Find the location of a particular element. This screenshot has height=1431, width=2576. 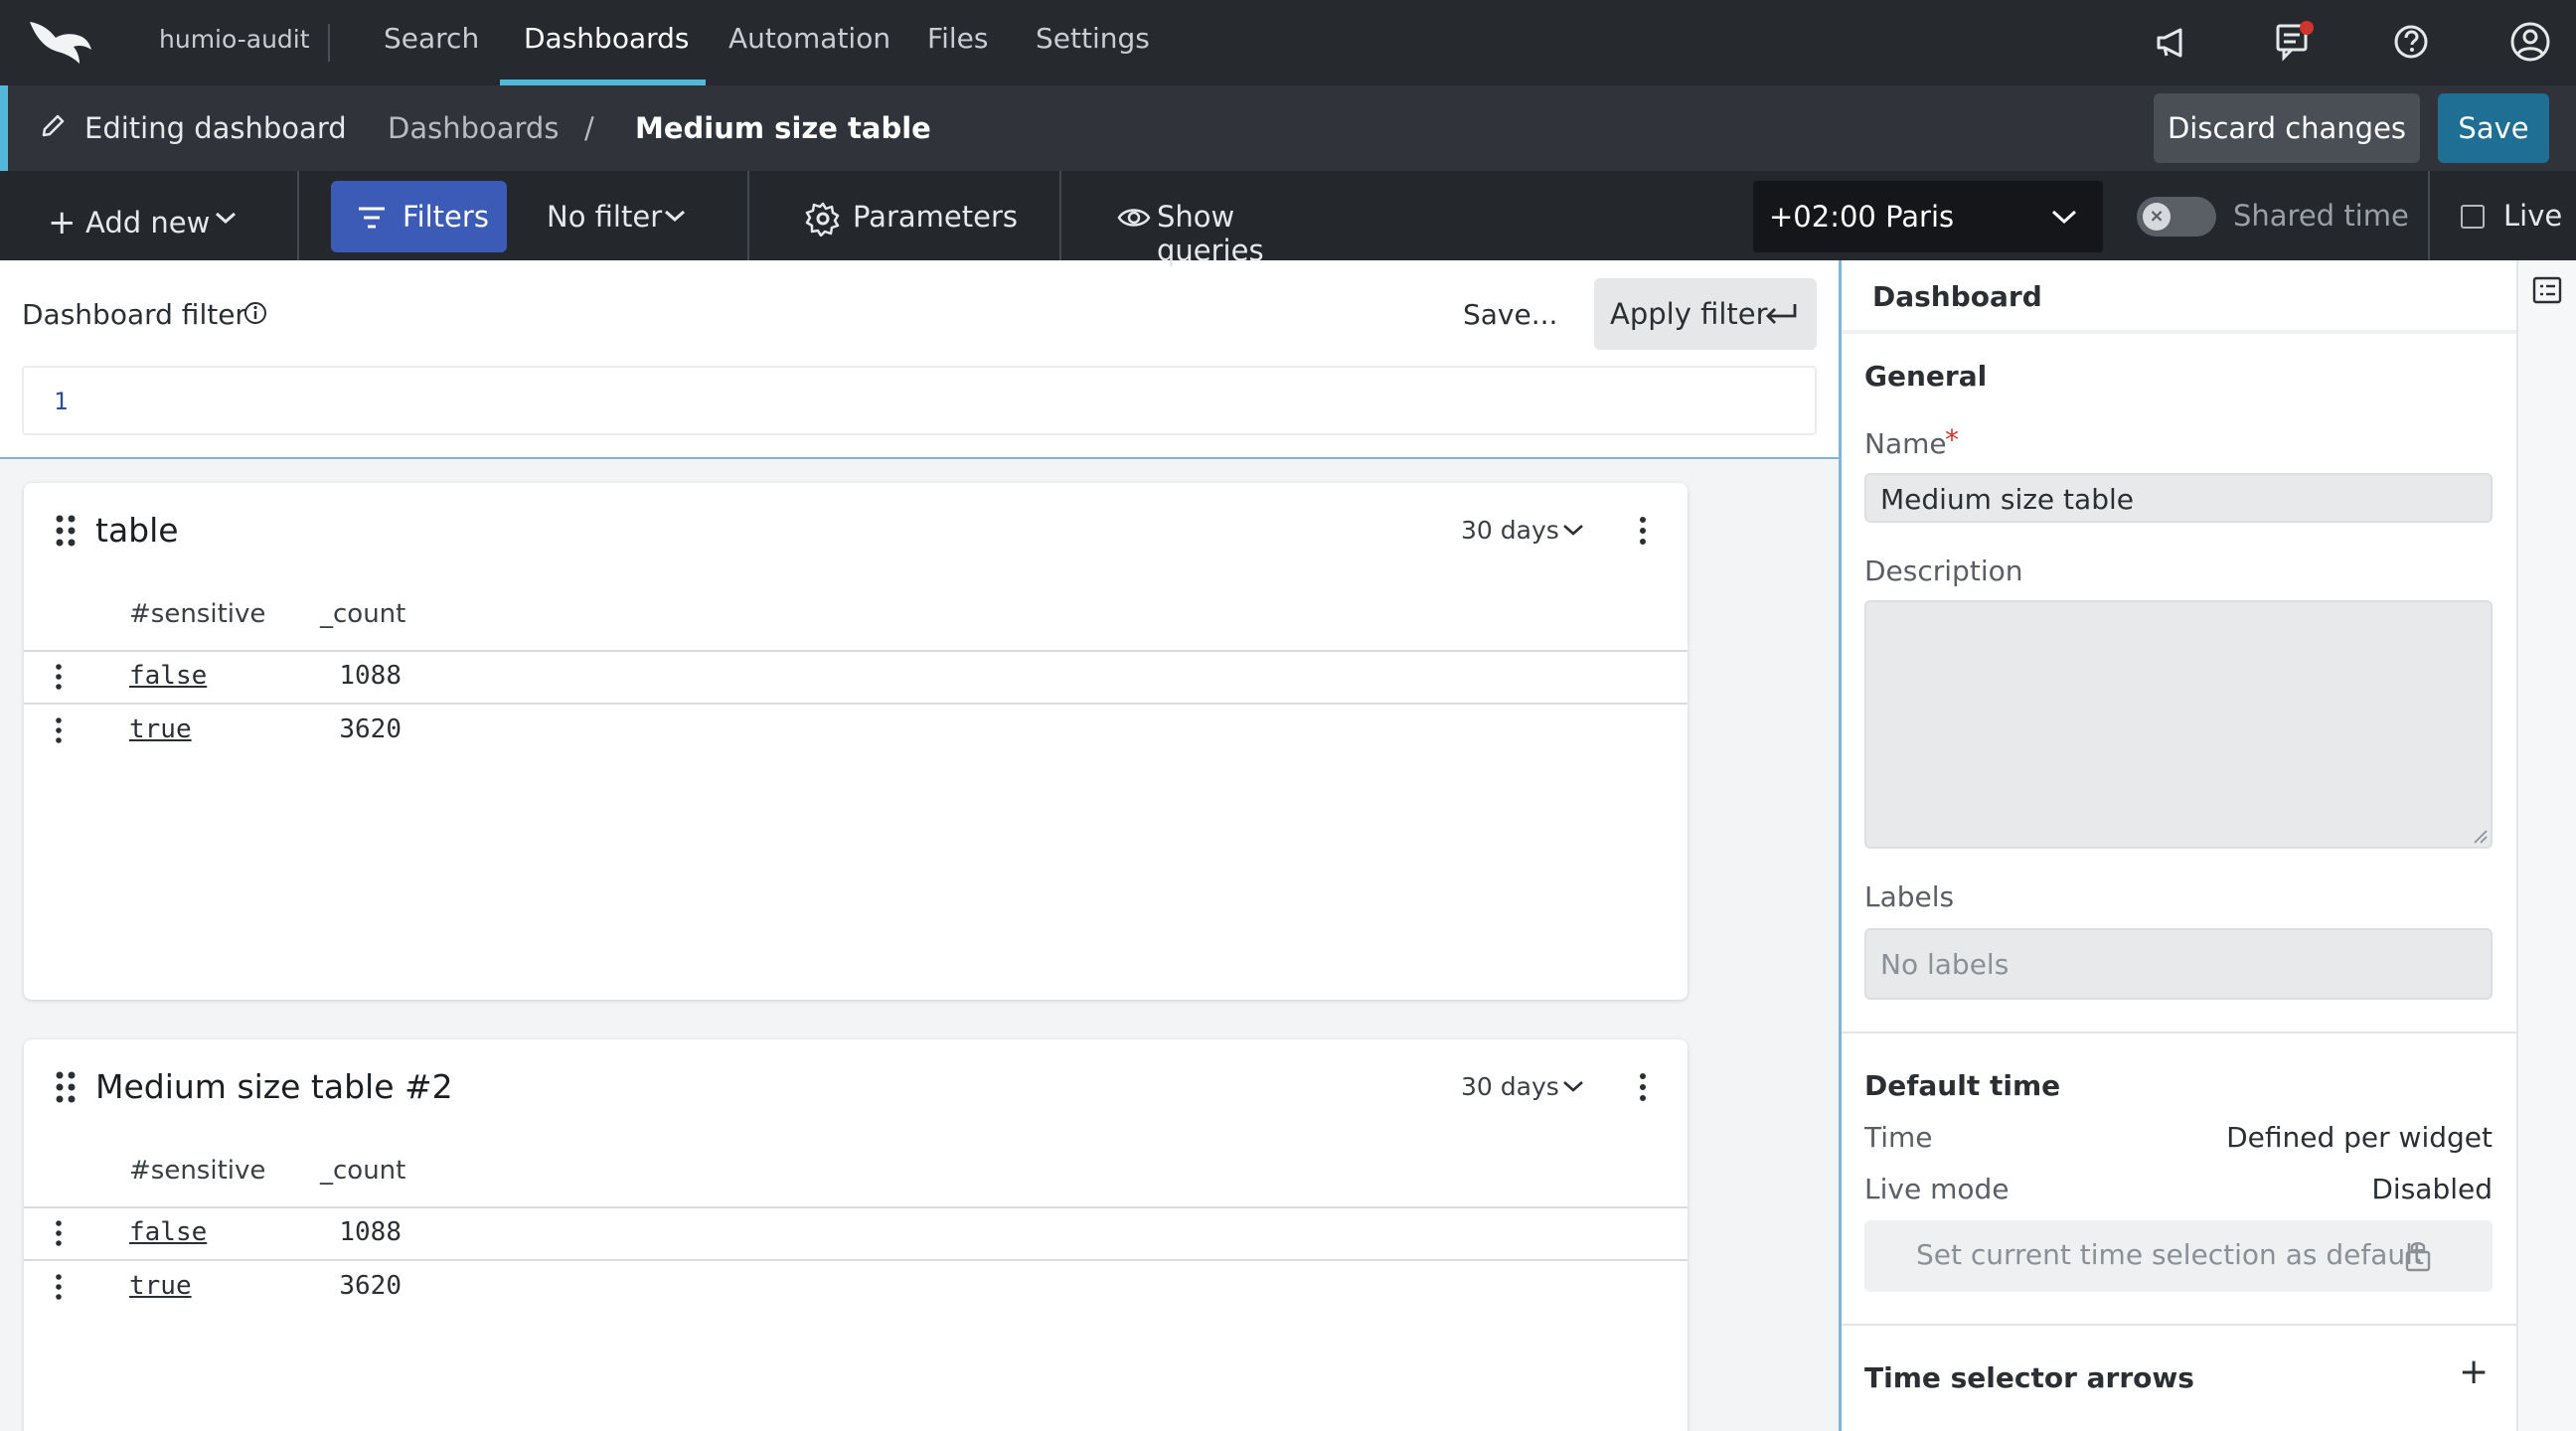

live-checkbox is located at coordinates (2473, 217).